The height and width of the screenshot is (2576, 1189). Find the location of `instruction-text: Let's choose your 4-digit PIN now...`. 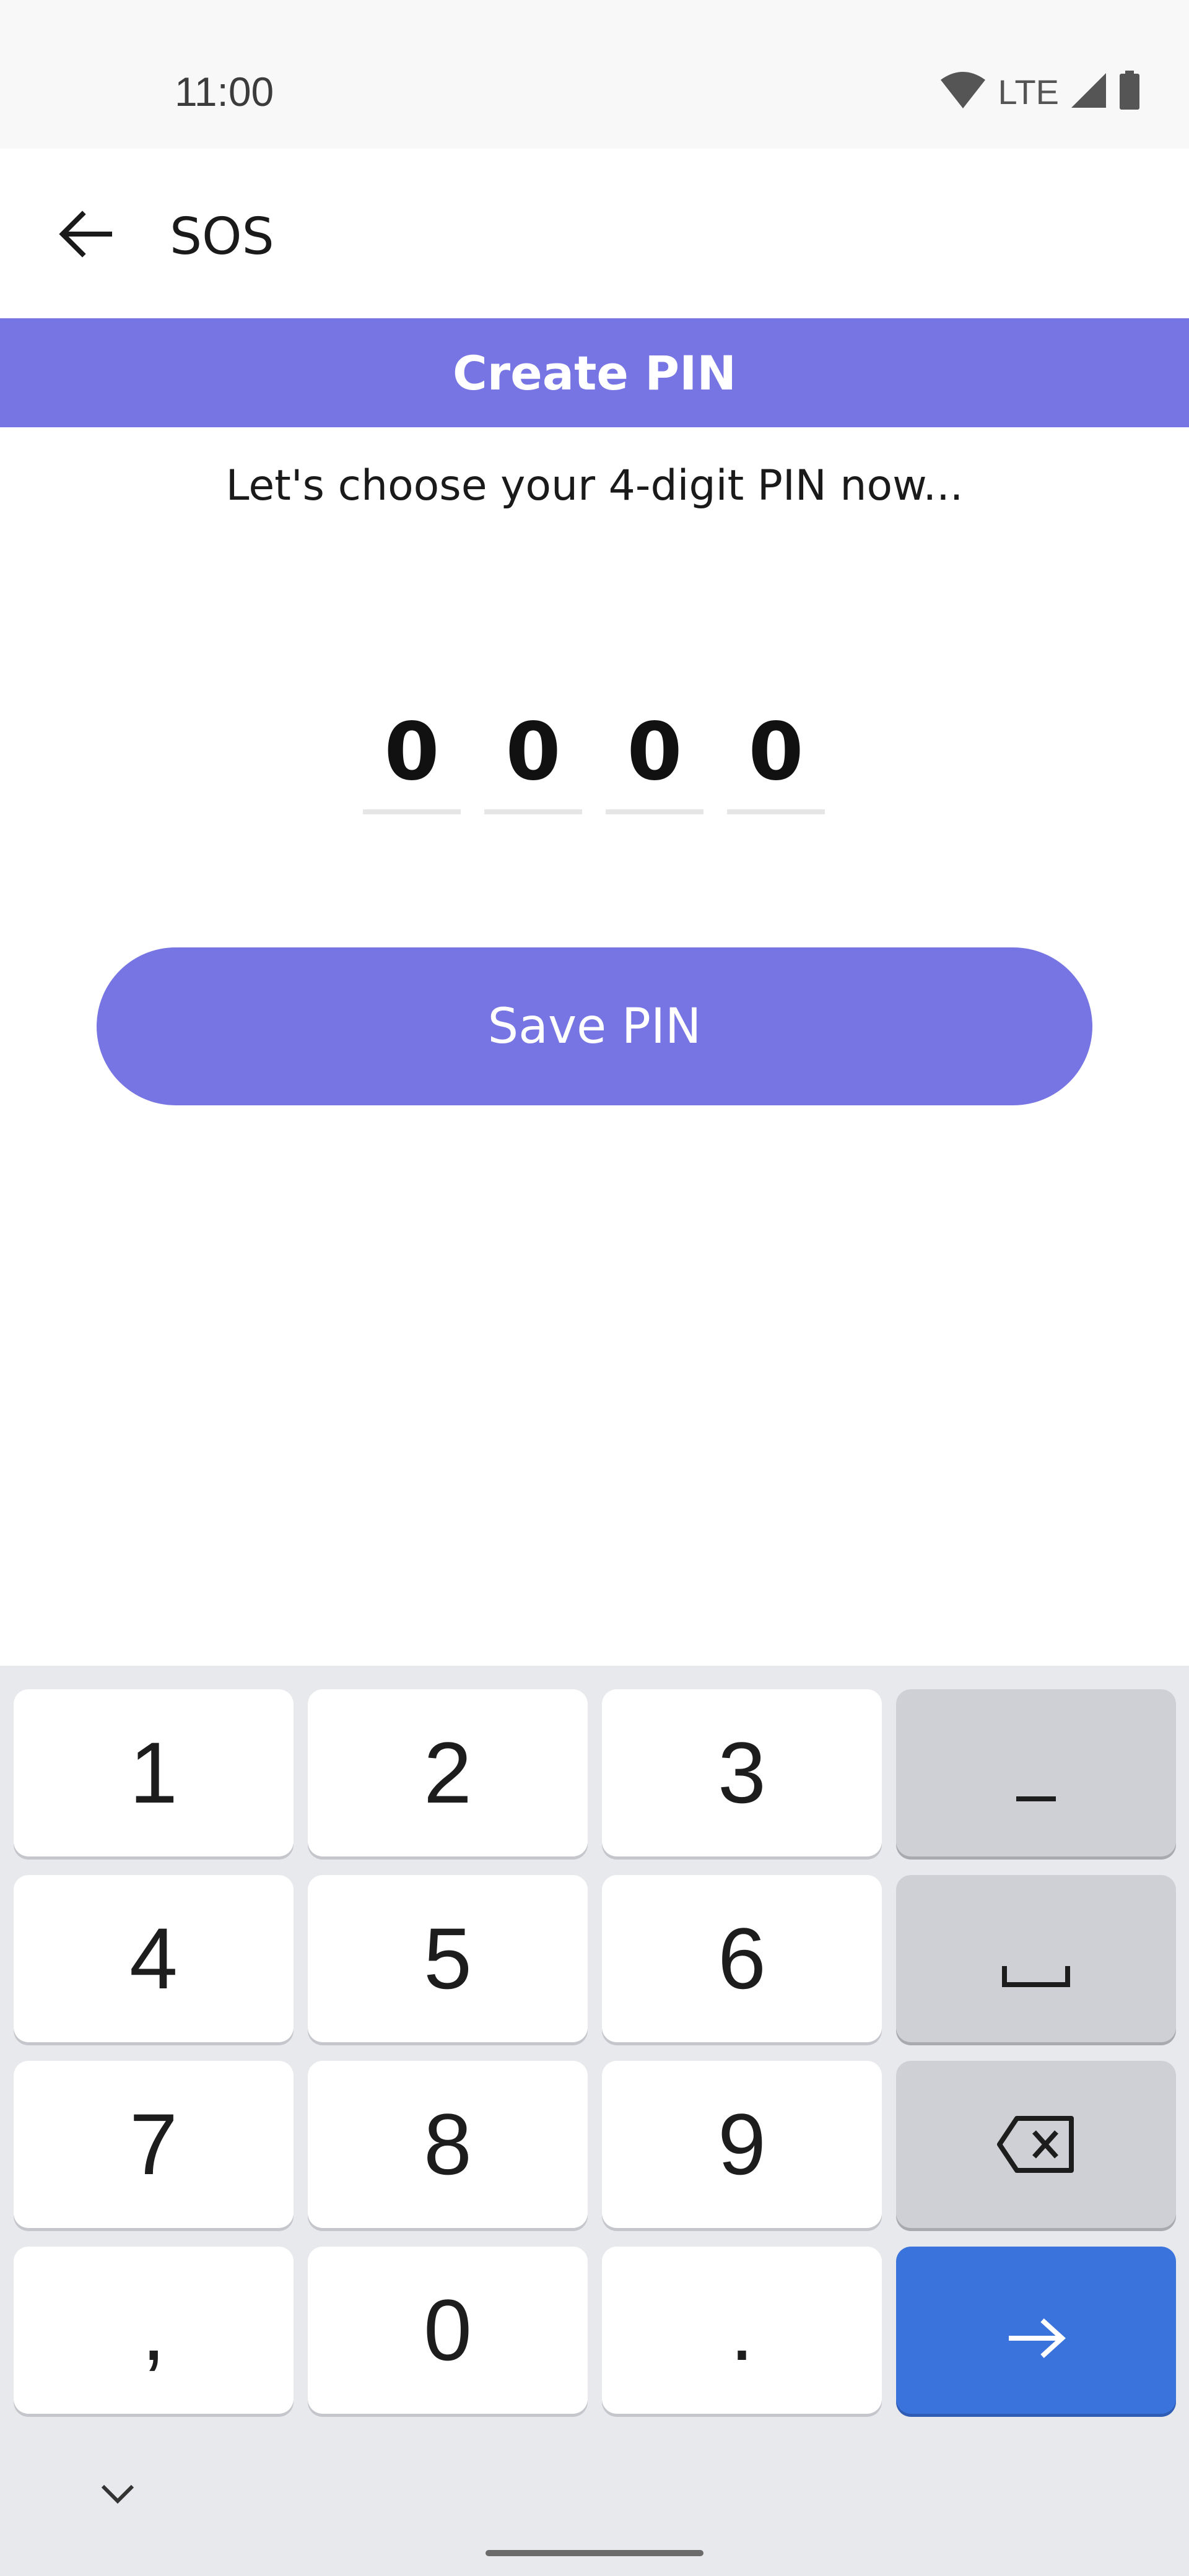

instruction-text: Let's choose your 4-digit PIN now... is located at coordinates (594, 485).